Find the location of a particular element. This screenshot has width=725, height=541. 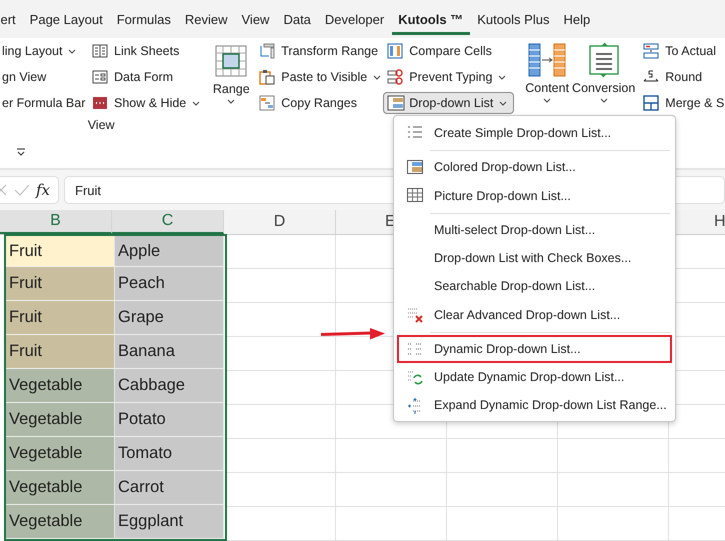

group-label: View is located at coordinates (101, 125).